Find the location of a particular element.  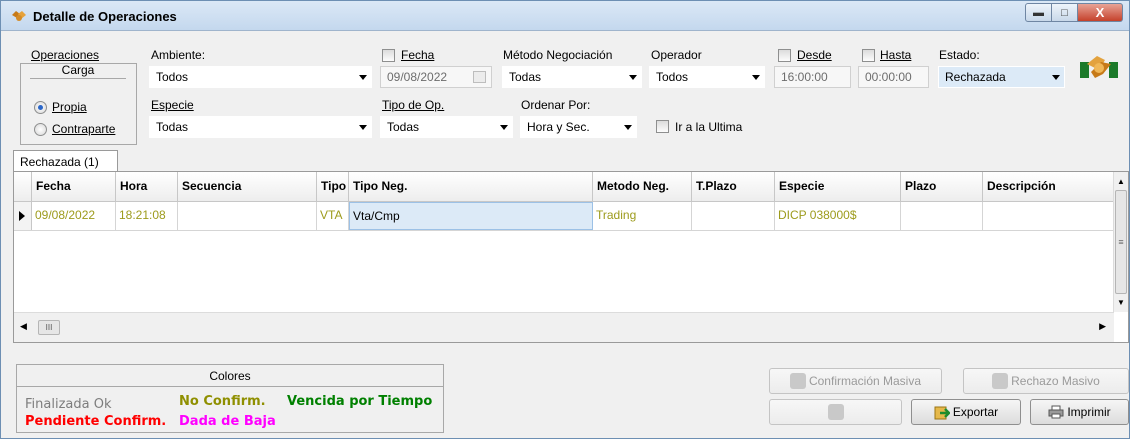

col-especie: Especie is located at coordinates (838, 187).